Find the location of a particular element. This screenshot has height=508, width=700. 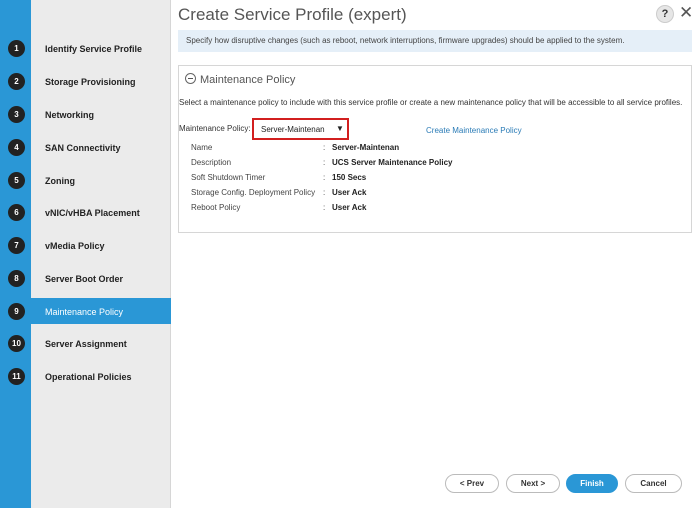

detail-key: Reboot Policy is located at coordinates (216, 207).